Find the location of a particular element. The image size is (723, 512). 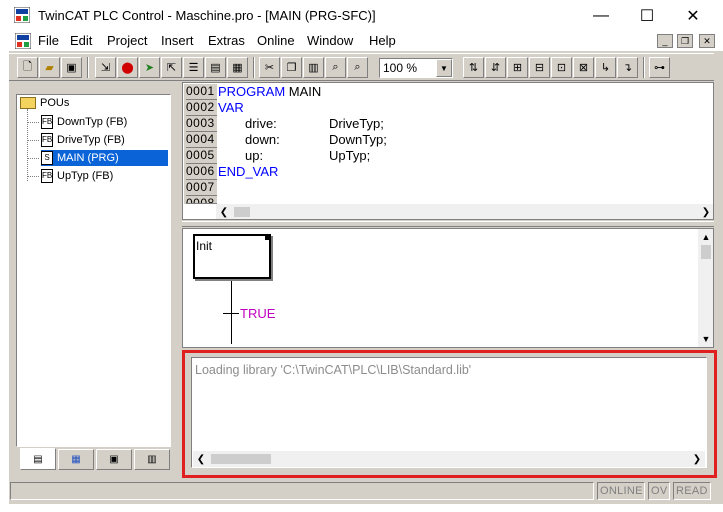

close-button: ✕ is located at coordinates (693, 15).